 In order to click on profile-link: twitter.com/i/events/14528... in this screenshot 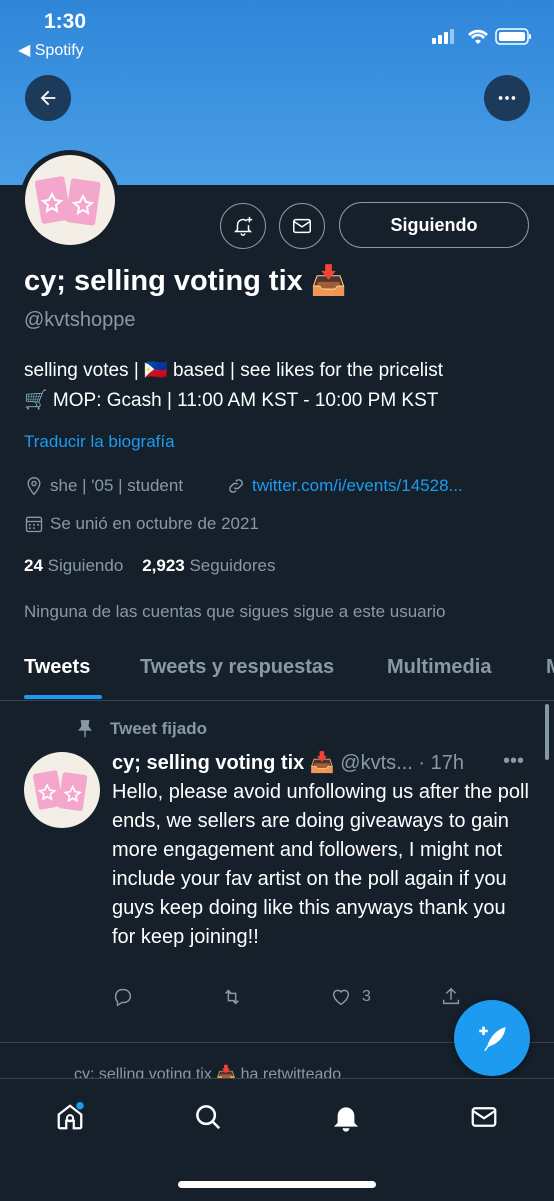, I will do `click(344, 486)`.